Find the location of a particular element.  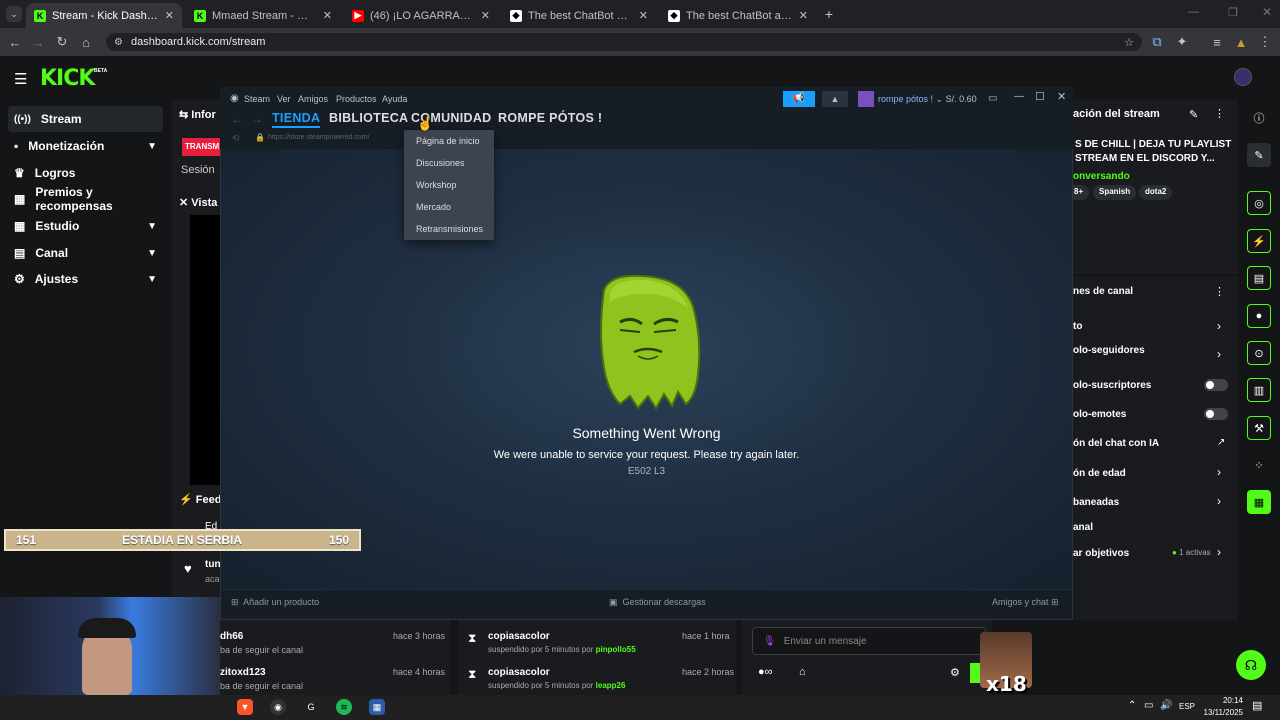

tab-youtube: ▶ (46) ¡LO AGARRAN de SAN ✕ is located at coordinates (421, 15).